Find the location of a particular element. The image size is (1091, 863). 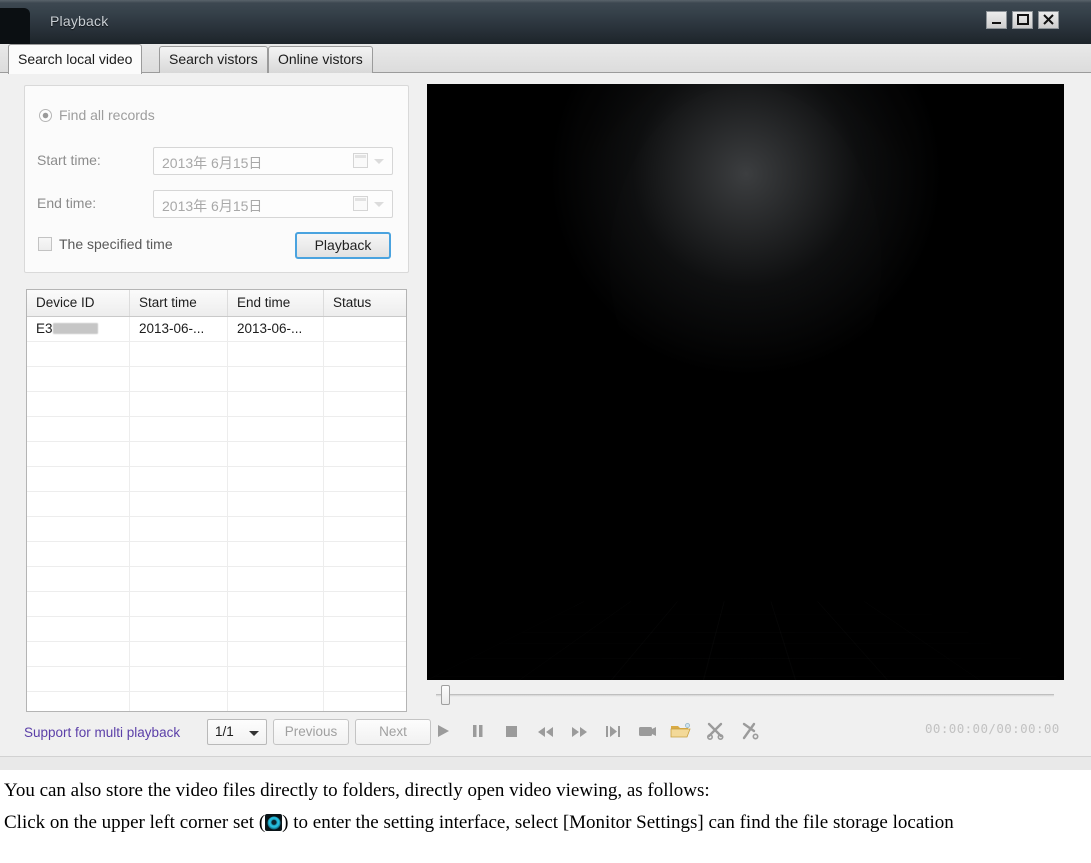

play-button is located at coordinates (443, 731).